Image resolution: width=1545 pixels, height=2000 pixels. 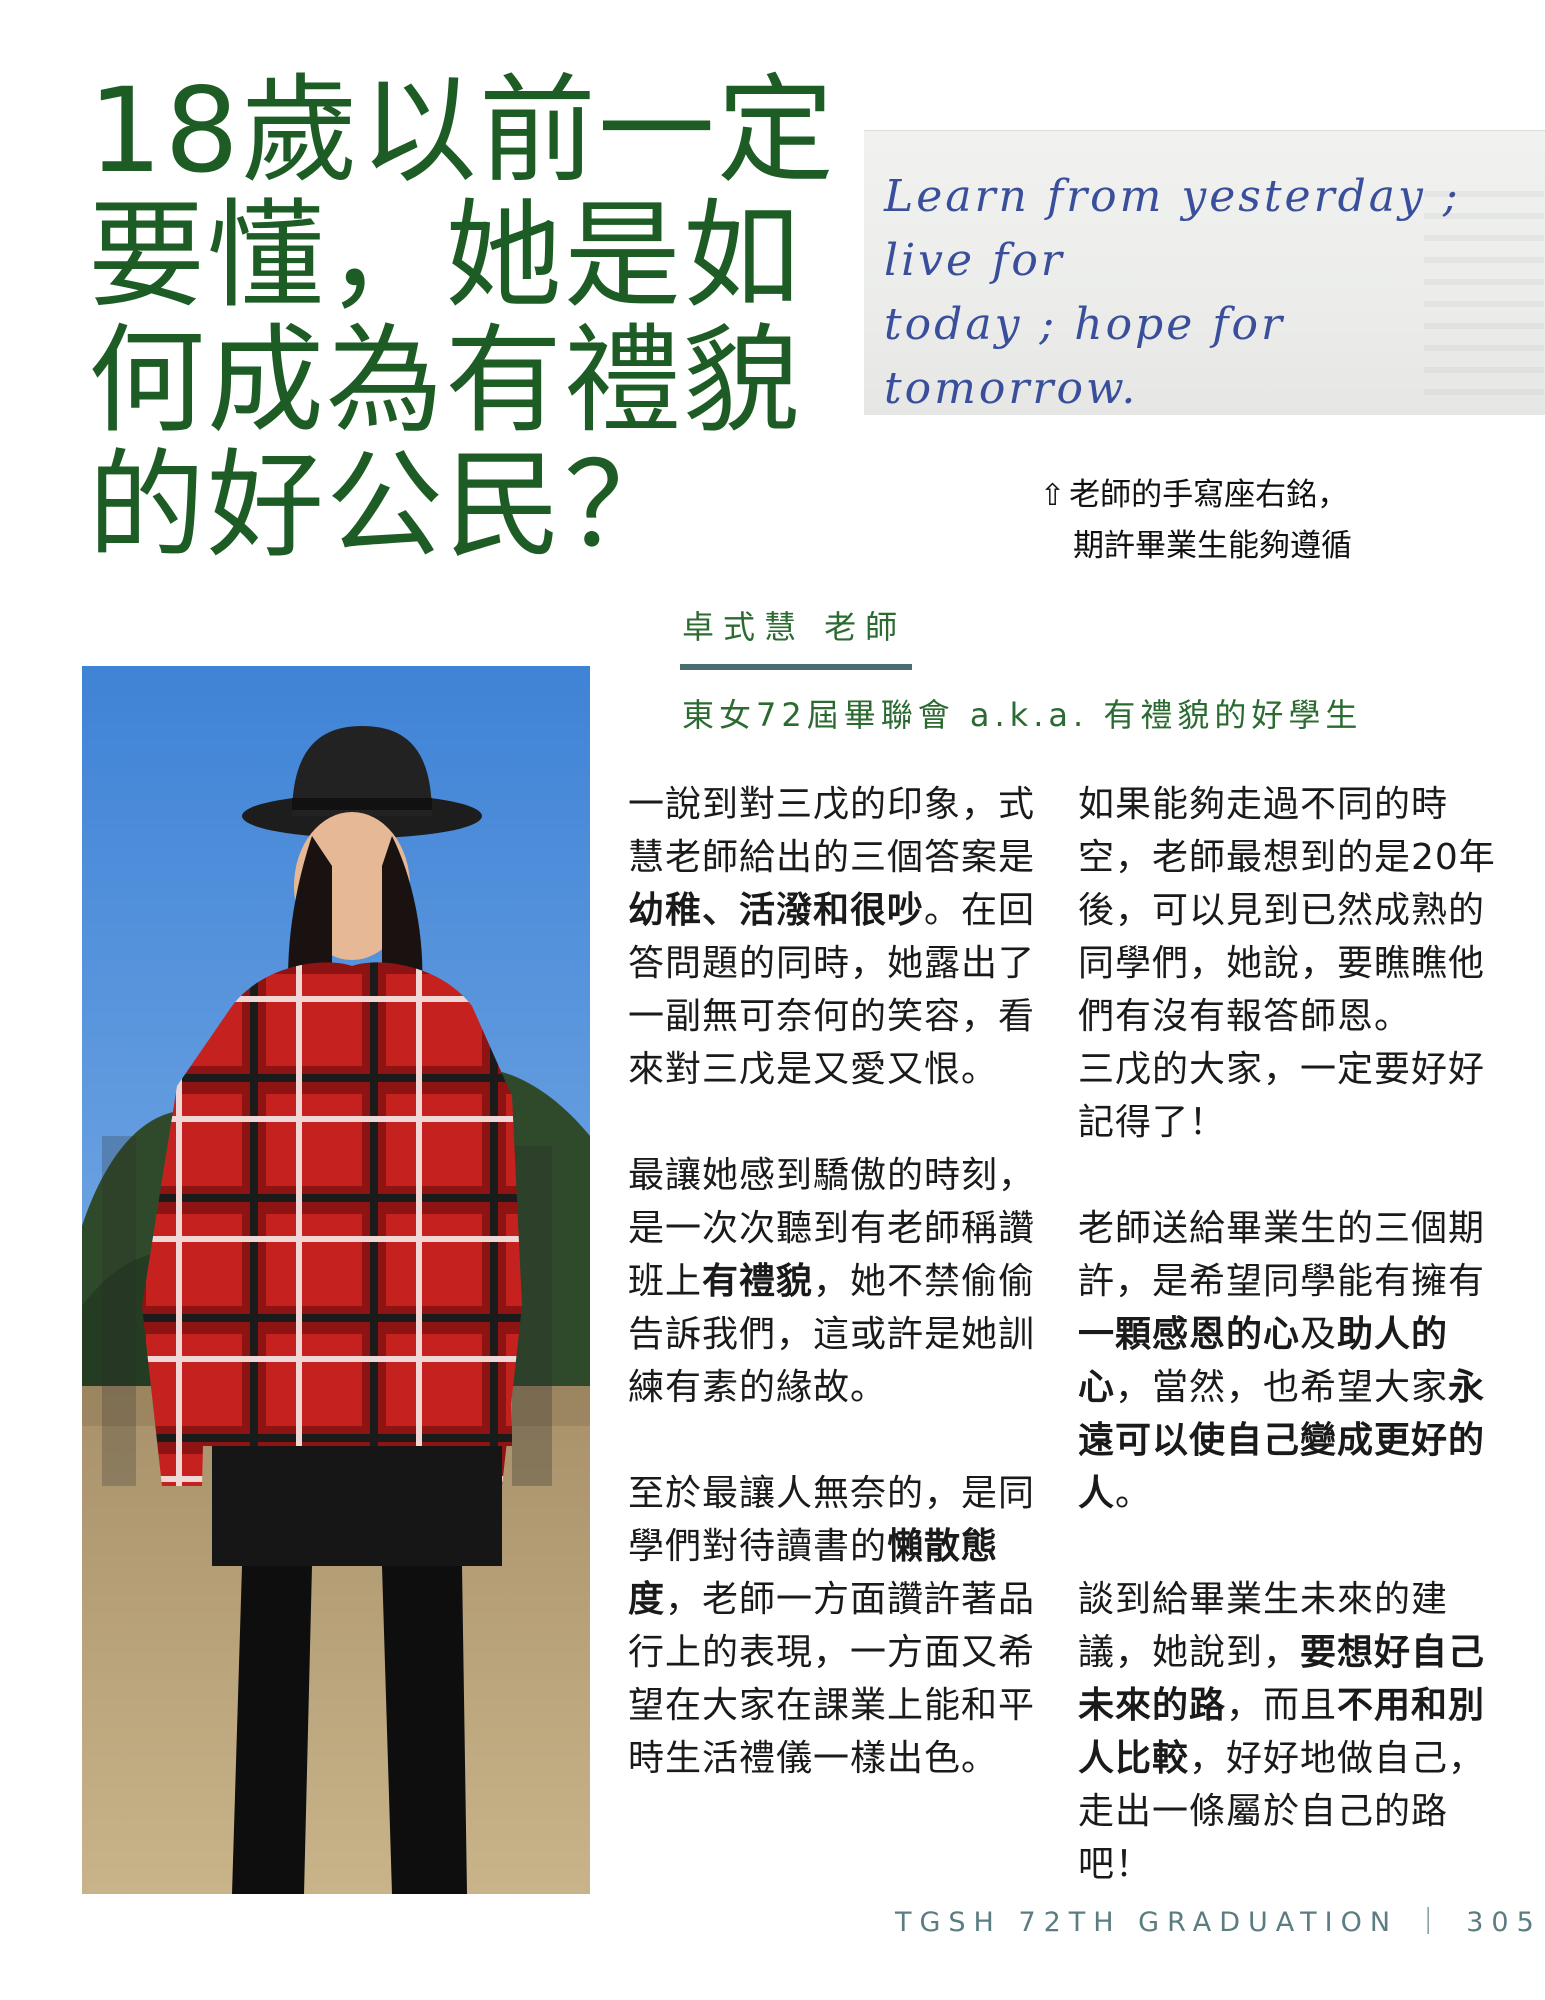 What do you see at coordinates (1230, 520) in the screenshot?
I see `photo-caption: ⇧ 老師的手寫座右銘， 期許畢業生能夠遵循` at bounding box center [1230, 520].